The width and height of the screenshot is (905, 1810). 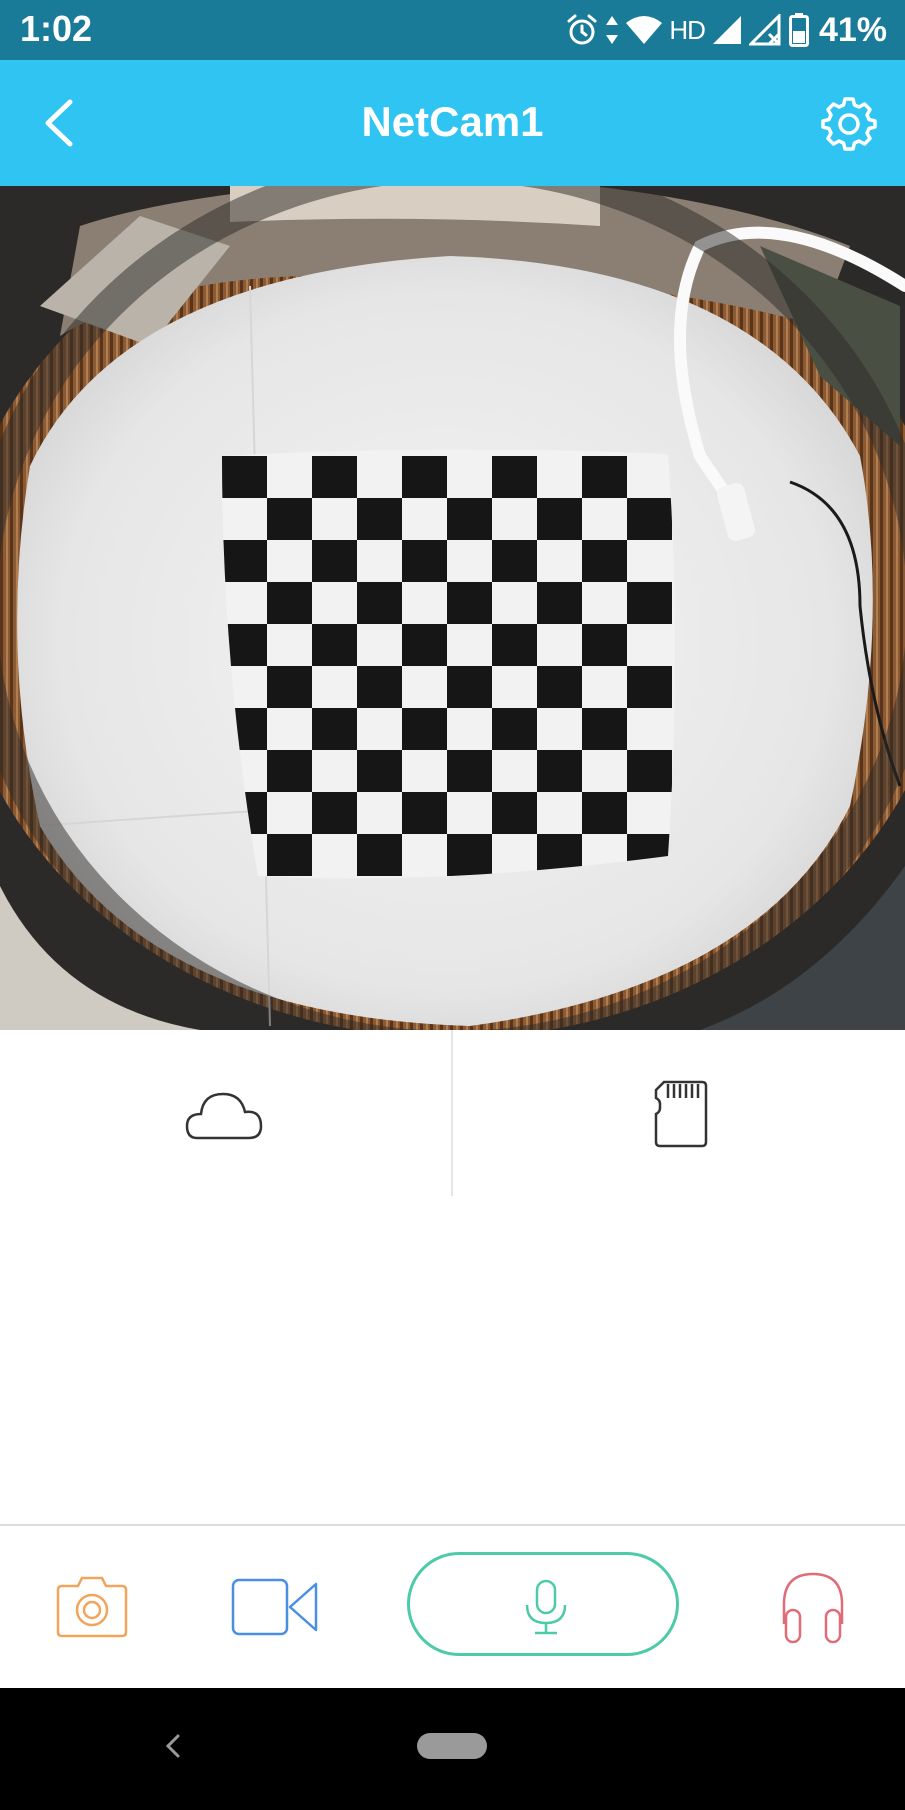 I want to click on nav-back-icon, so click(x=172, y=1746).